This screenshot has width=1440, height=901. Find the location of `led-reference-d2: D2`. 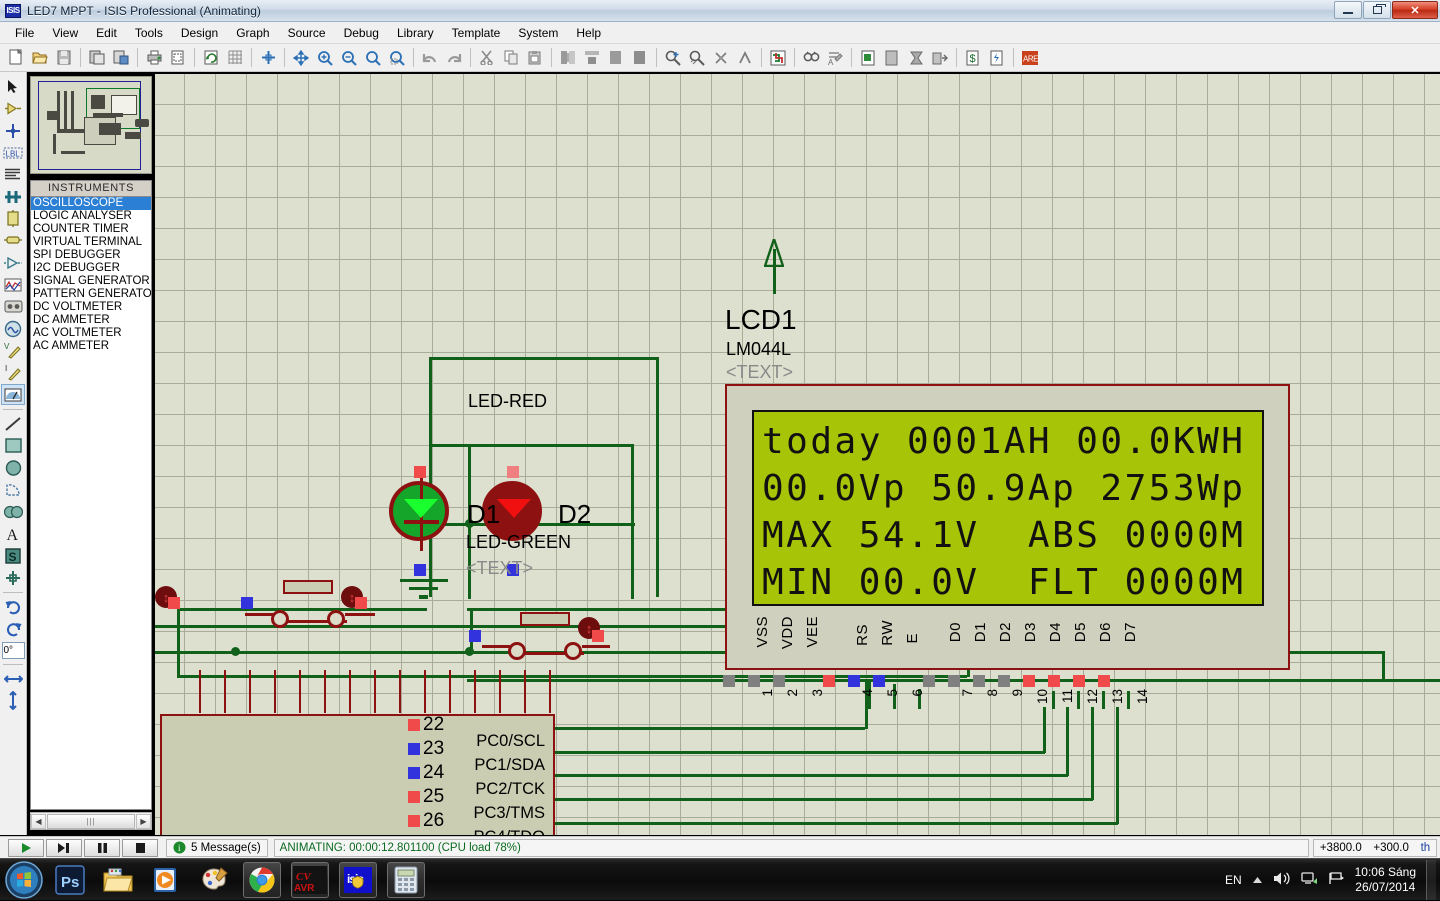

led-reference-d2: D2 is located at coordinates (574, 514).